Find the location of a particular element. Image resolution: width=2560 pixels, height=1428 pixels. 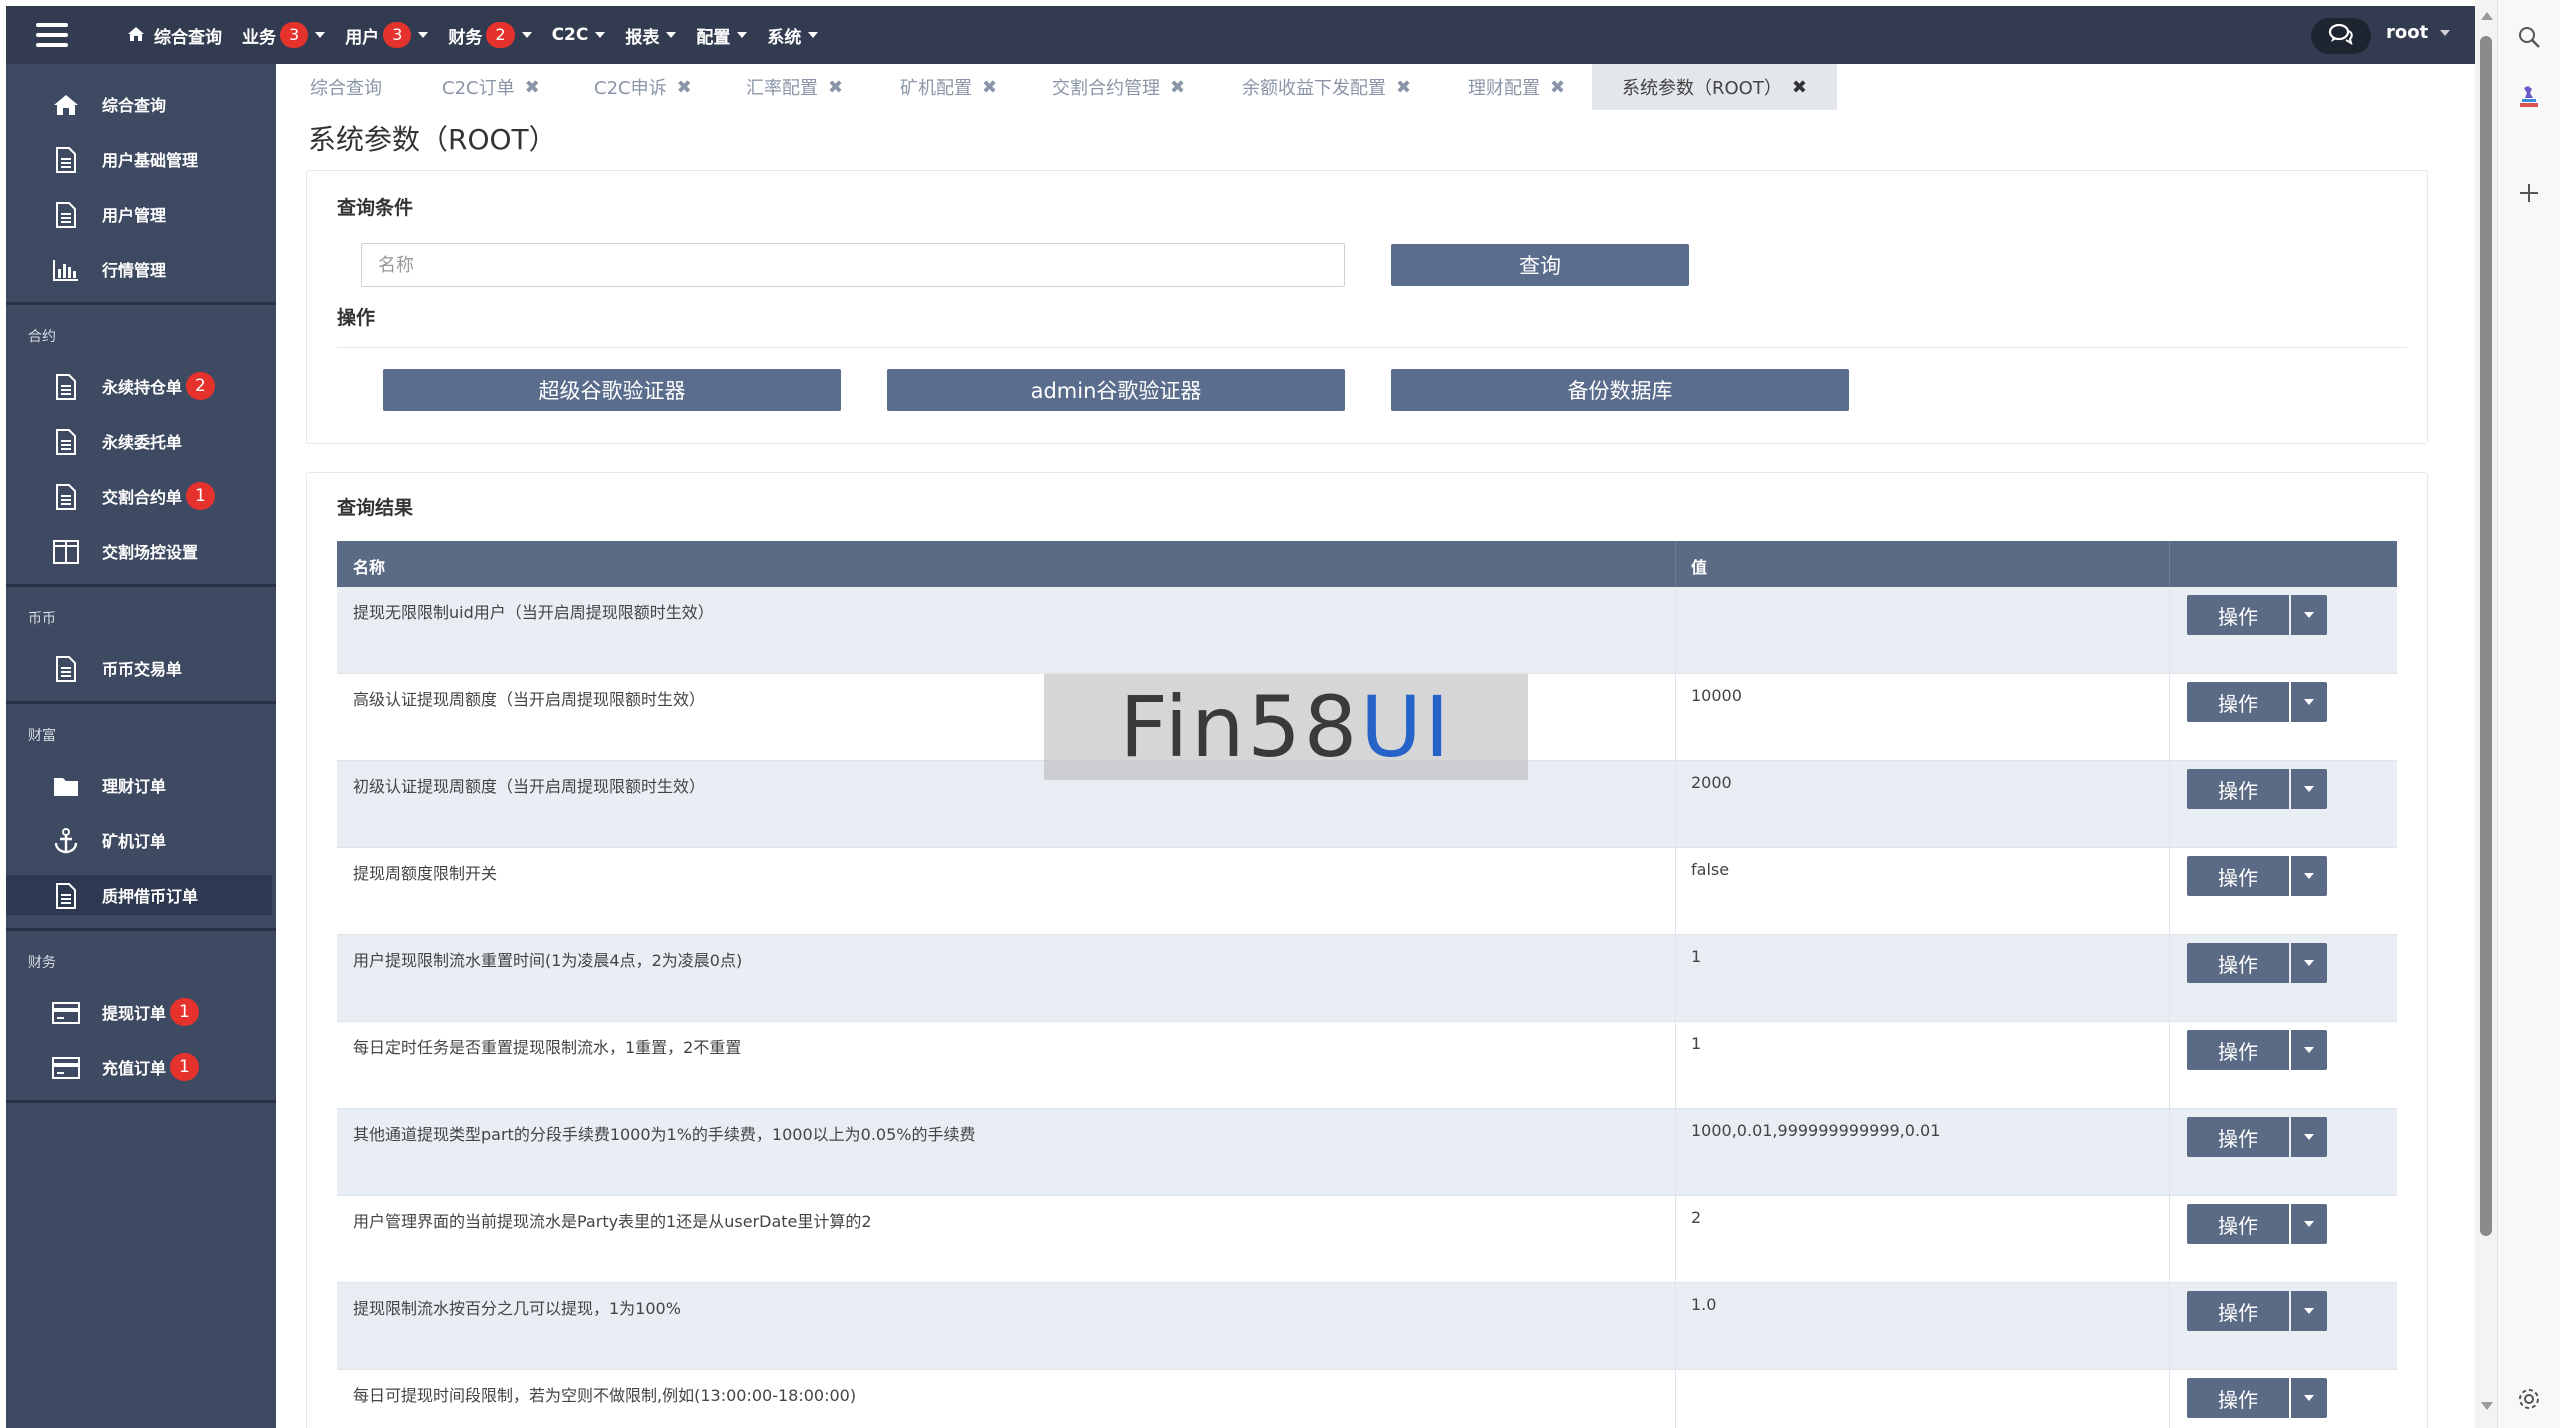

bar-chart-icon is located at coordinates (66, 270).